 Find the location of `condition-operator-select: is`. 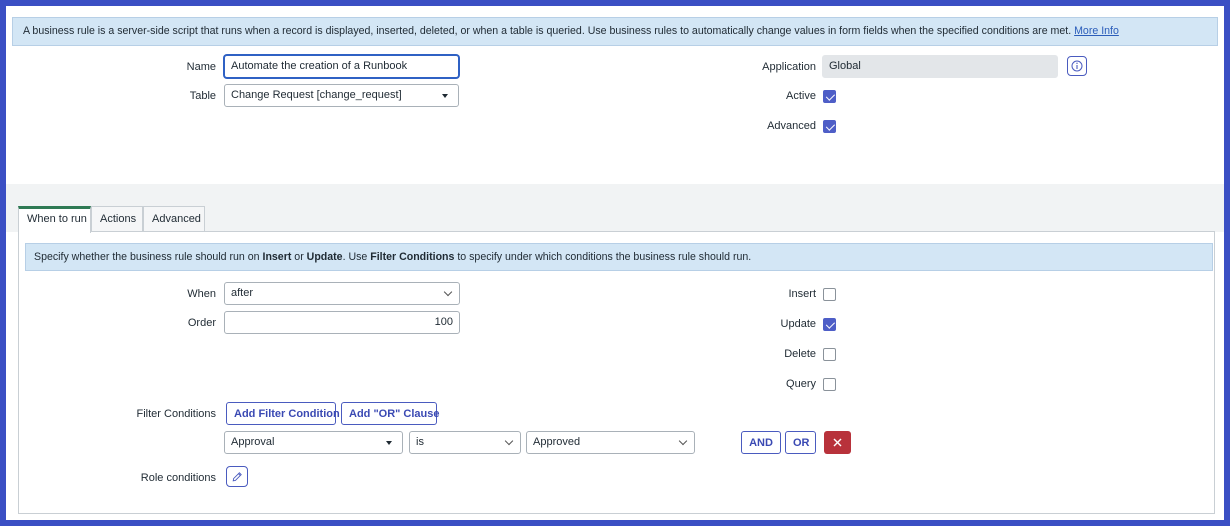

condition-operator-select: is is located at coordinates (465, 442).